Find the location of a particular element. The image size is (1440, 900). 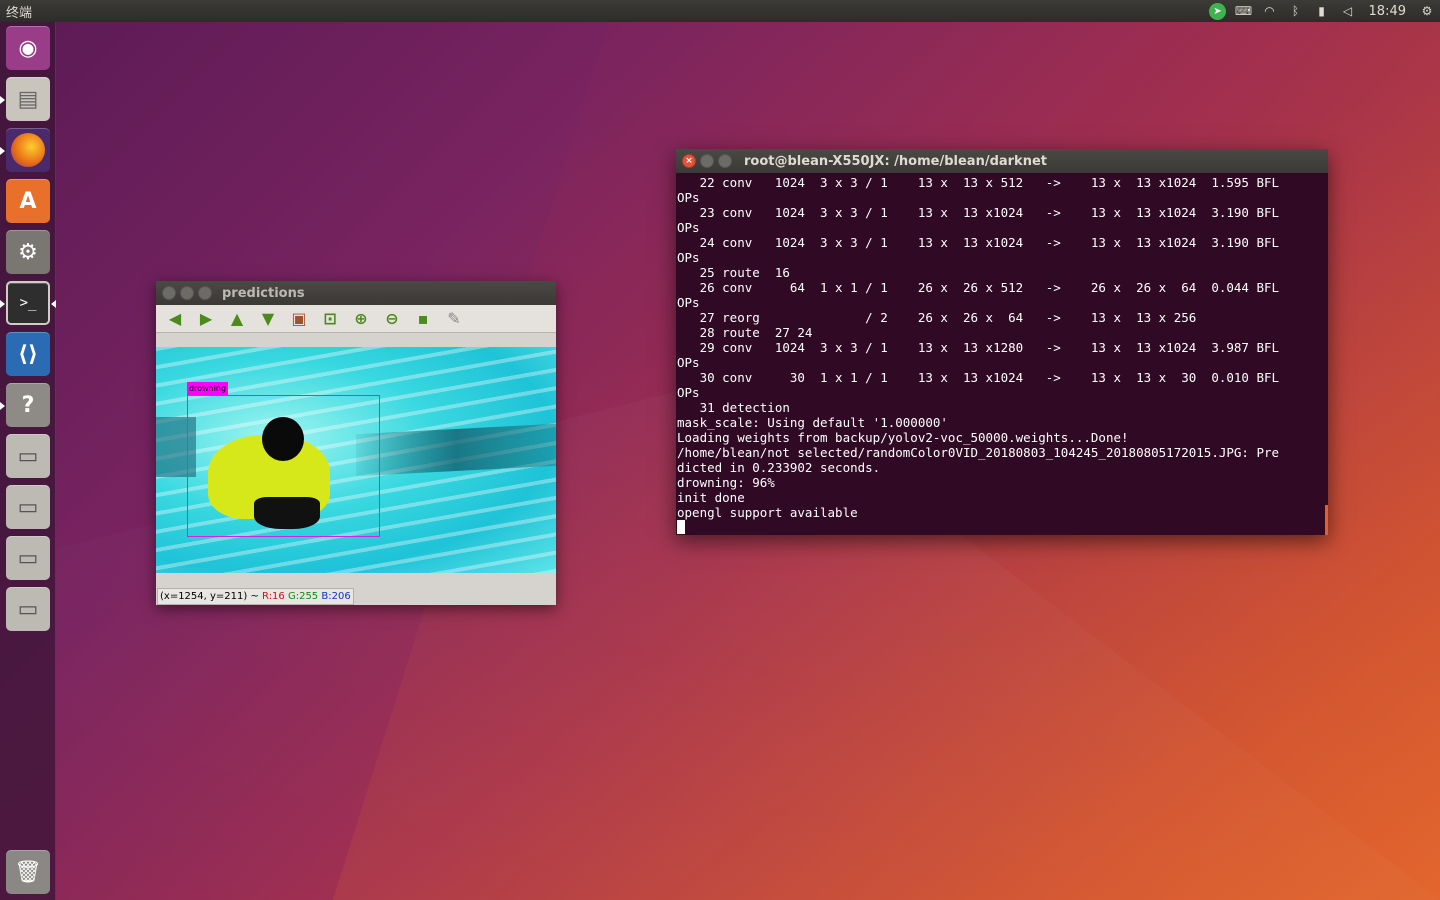

close-icon: × is located at coordinates (689, 161).